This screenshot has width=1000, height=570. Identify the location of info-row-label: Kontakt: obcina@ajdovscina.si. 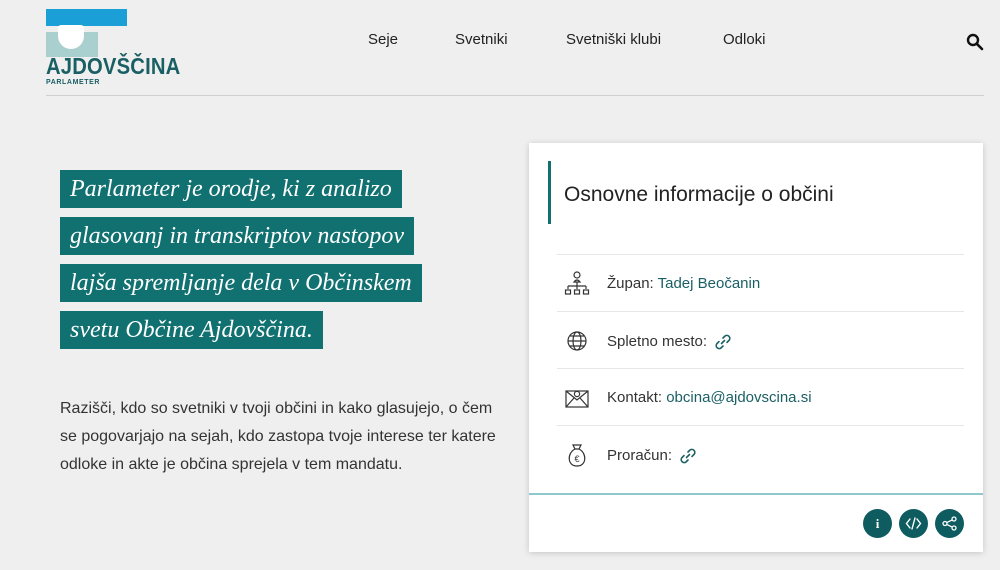
(709, 397).